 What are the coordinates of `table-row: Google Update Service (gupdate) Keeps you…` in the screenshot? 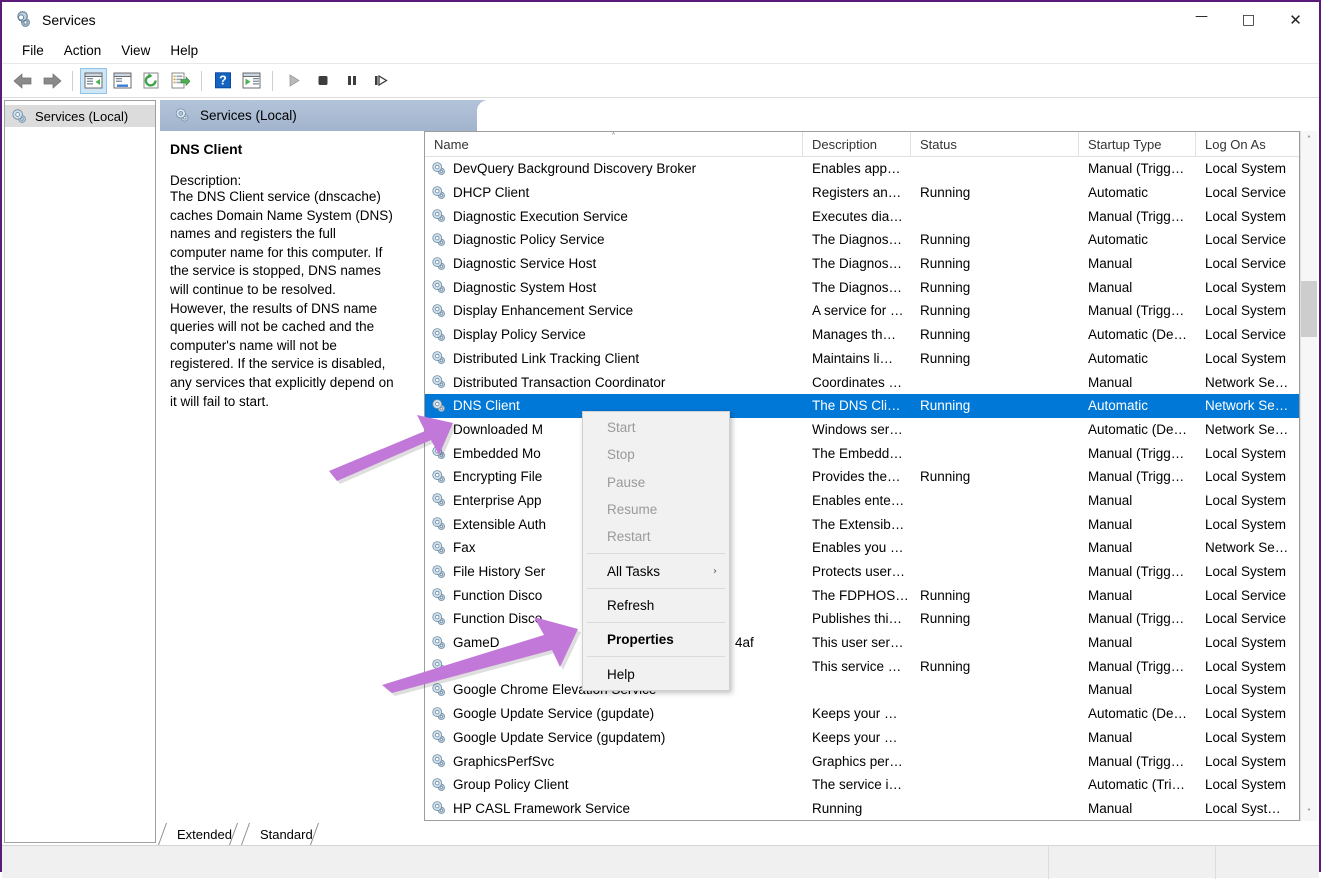 It's located at (862, 714).